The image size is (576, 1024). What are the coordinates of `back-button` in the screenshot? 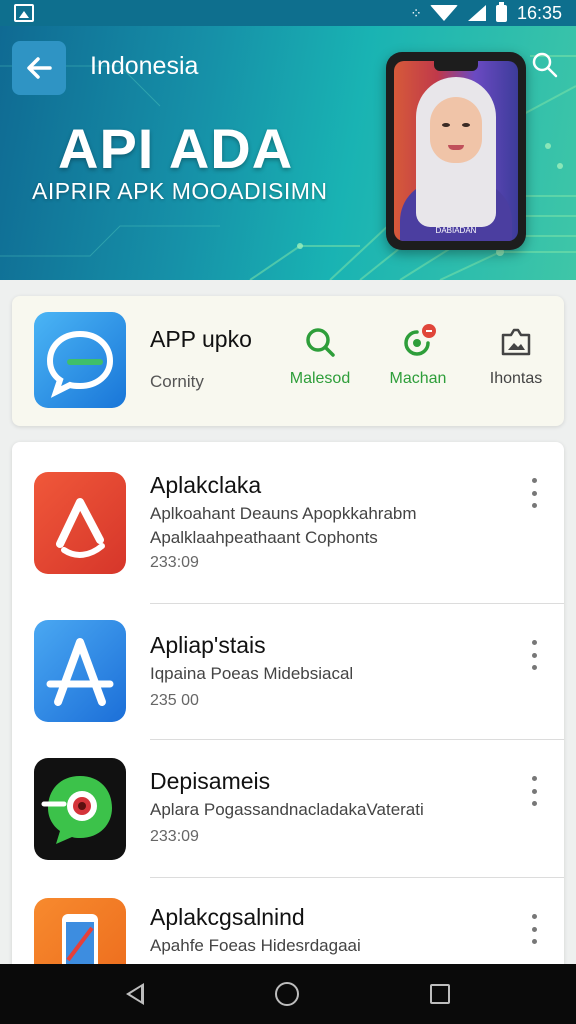 It's located at (39, 68).